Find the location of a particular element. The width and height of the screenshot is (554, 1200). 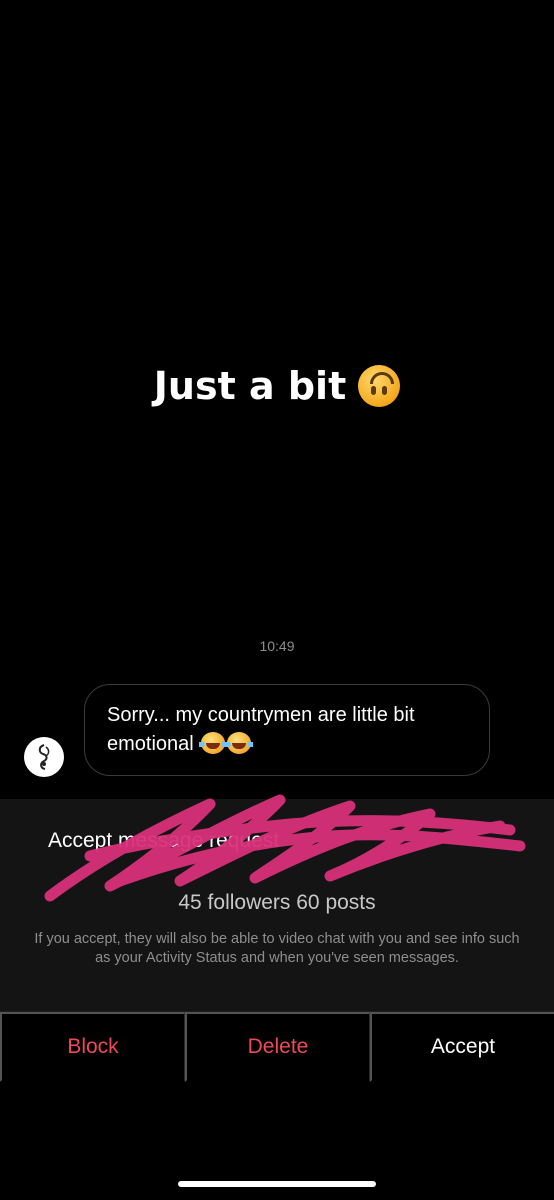

accept-button: Accept is located at coordinates (462, 1047).